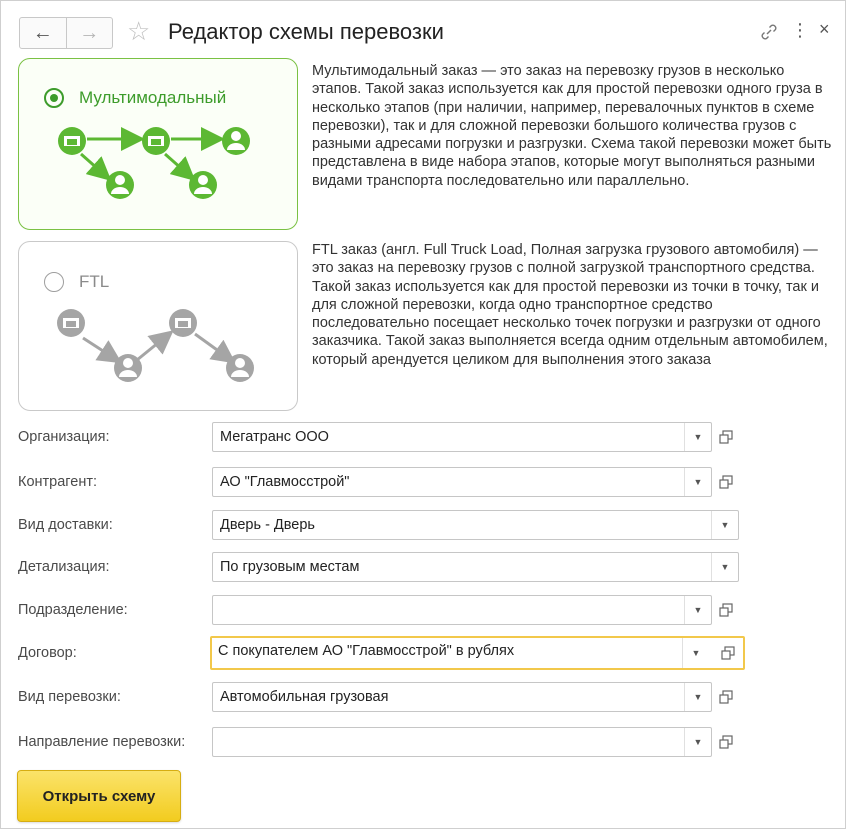  Describe the element at coordinates (267, 525) in the screenshot. I see `delivery-type-value: Дверь - Дверь` at that location.